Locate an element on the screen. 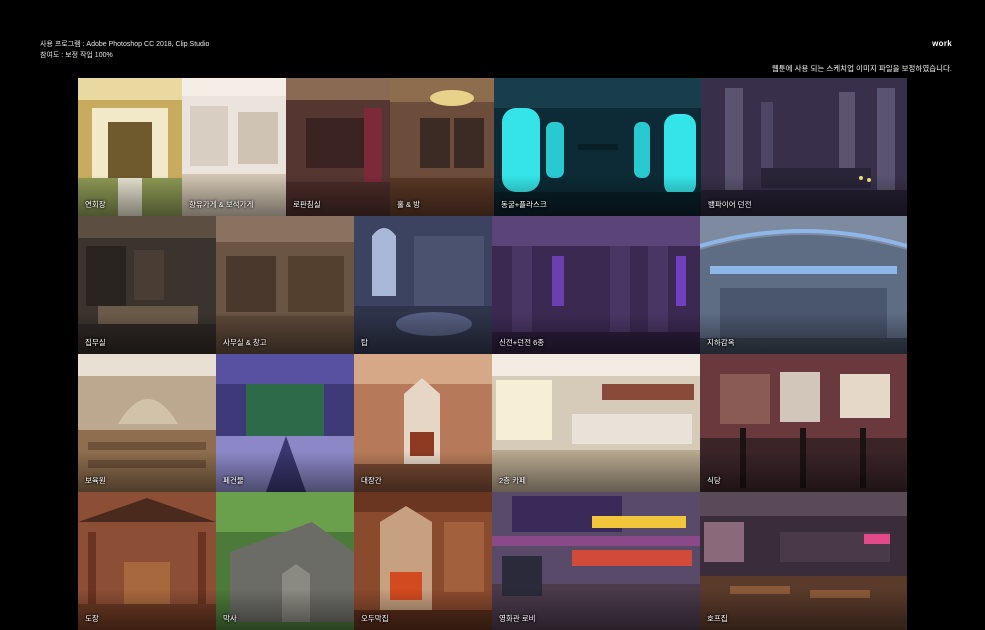  tile-2f-cafe: 2층 카페 is located at coordinates (596, 423).